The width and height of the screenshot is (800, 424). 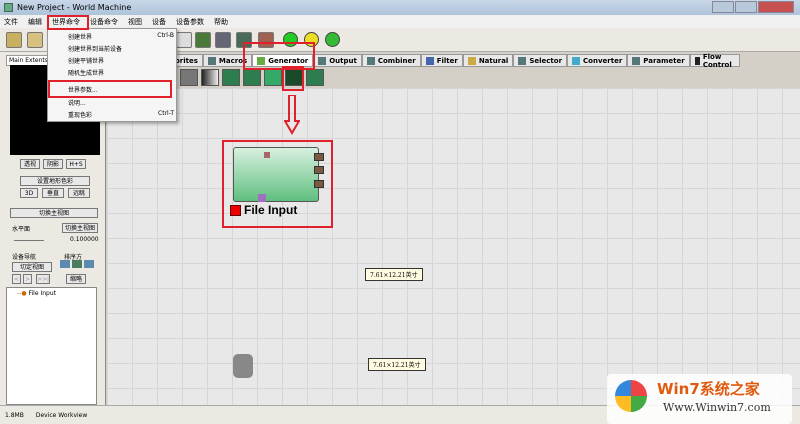 What do you see at coordinates (76, 164) in the screenshot?
I see `hs-button: H+S` at bounding box center [76, 164].